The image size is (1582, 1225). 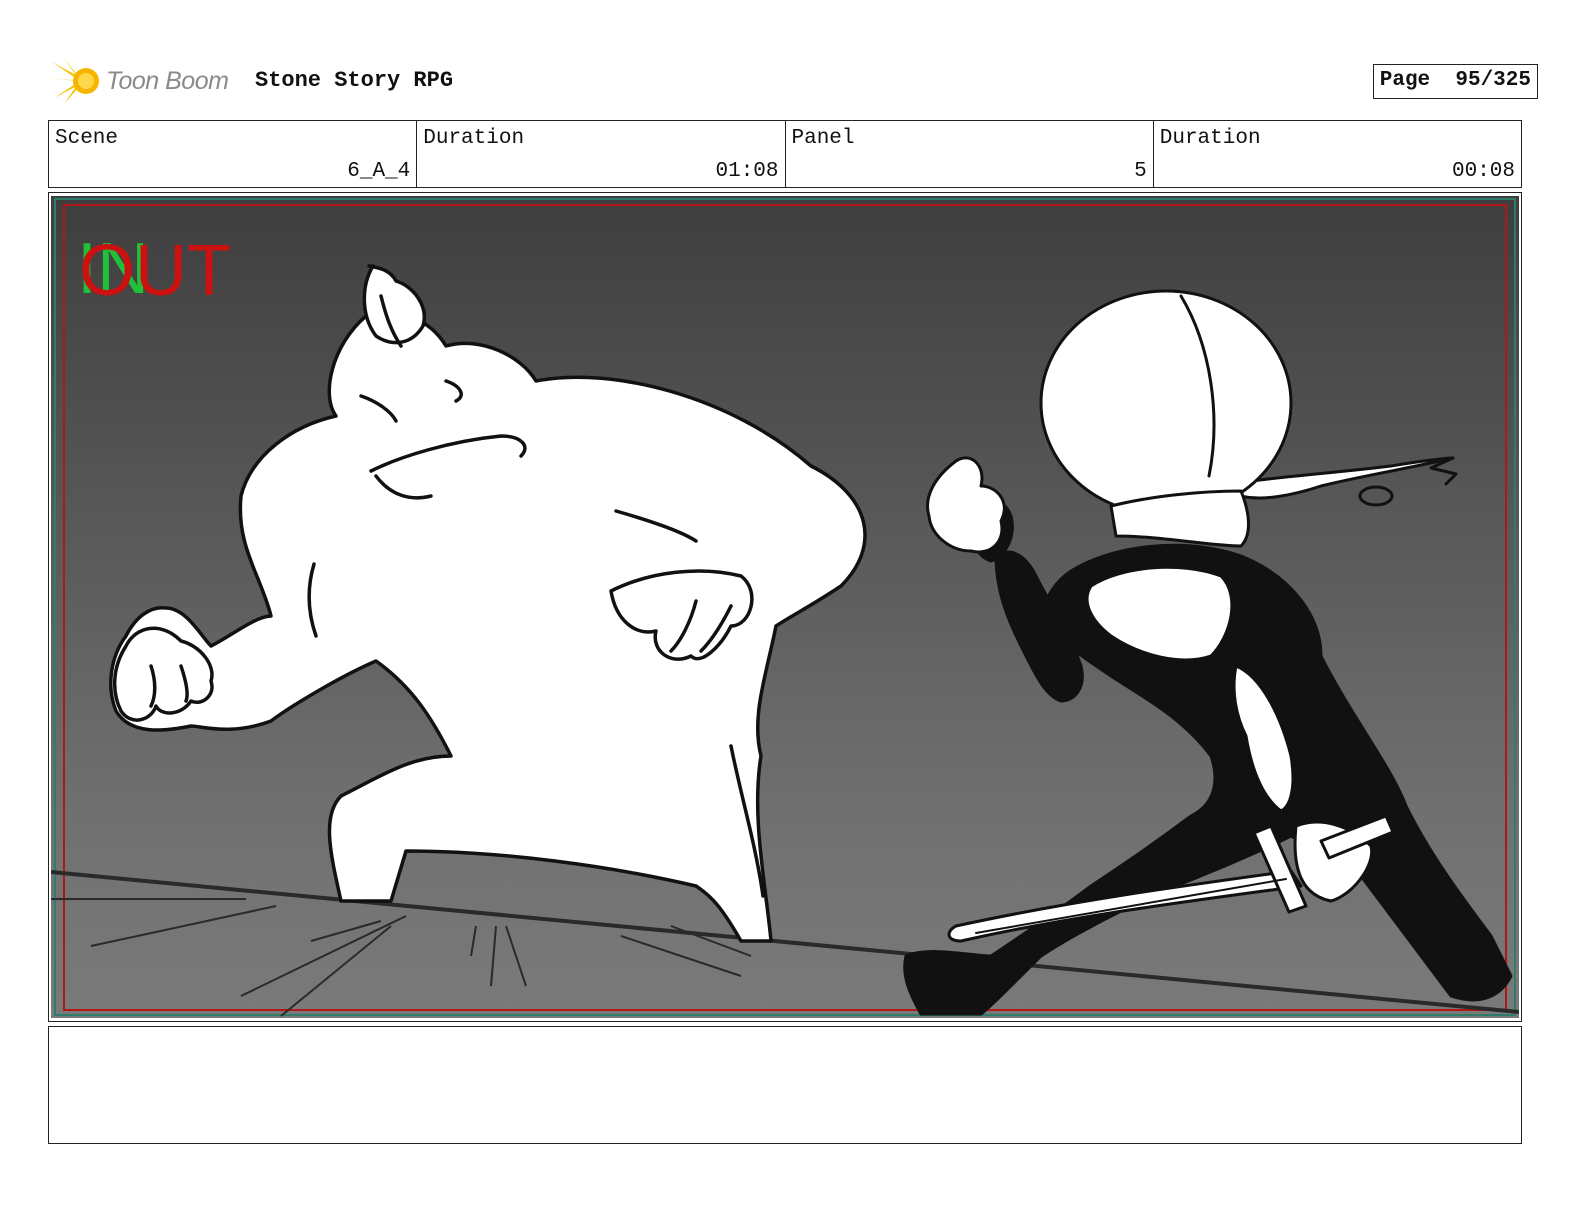 I want to click on scene-value: 6_A_4, so click(x=379, y=171).